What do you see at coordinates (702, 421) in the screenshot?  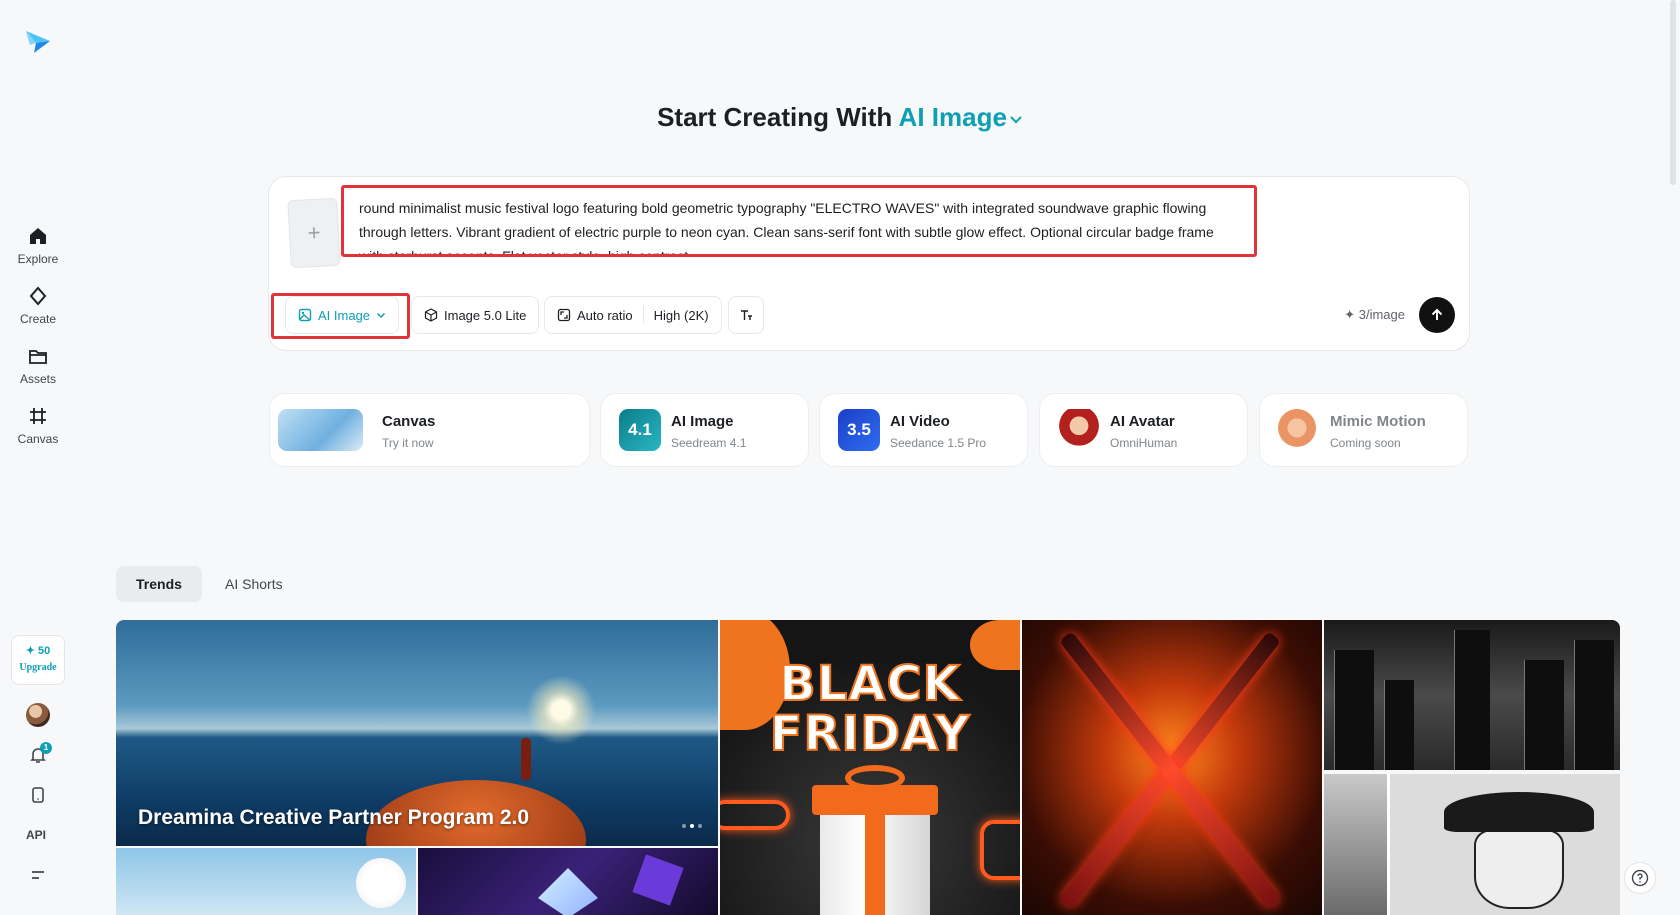 I see `tool-name: AI Image` at bounding box center [702, 421].